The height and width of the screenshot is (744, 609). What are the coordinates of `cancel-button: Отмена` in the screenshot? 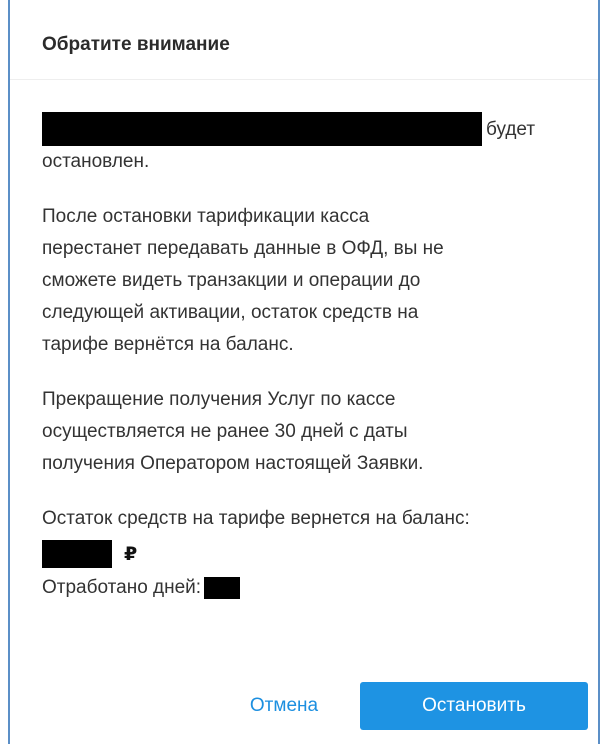 It's located at (284, 706).